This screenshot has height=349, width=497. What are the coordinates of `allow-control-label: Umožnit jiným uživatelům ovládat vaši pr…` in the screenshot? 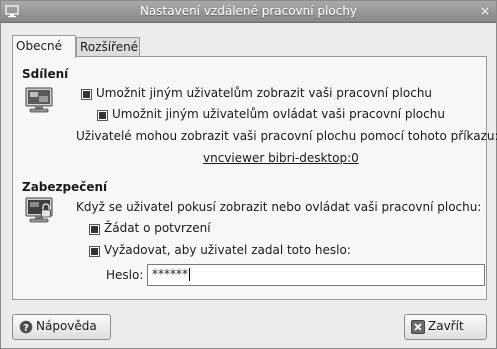 It's located at (278, 114).